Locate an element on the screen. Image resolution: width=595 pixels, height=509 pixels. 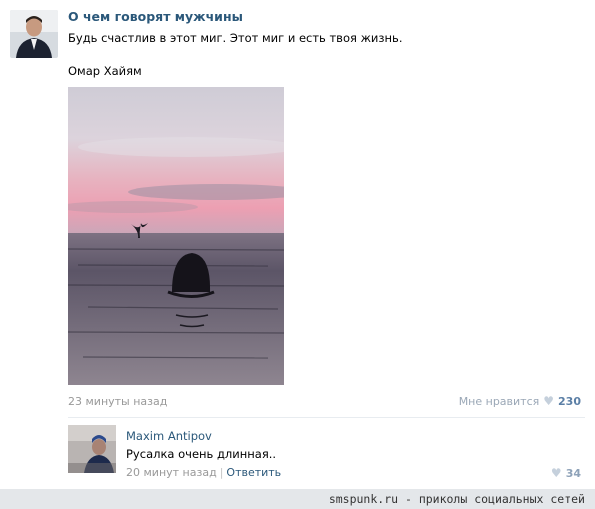
like-label: Мне нравится is located at coordinates (499, 401).